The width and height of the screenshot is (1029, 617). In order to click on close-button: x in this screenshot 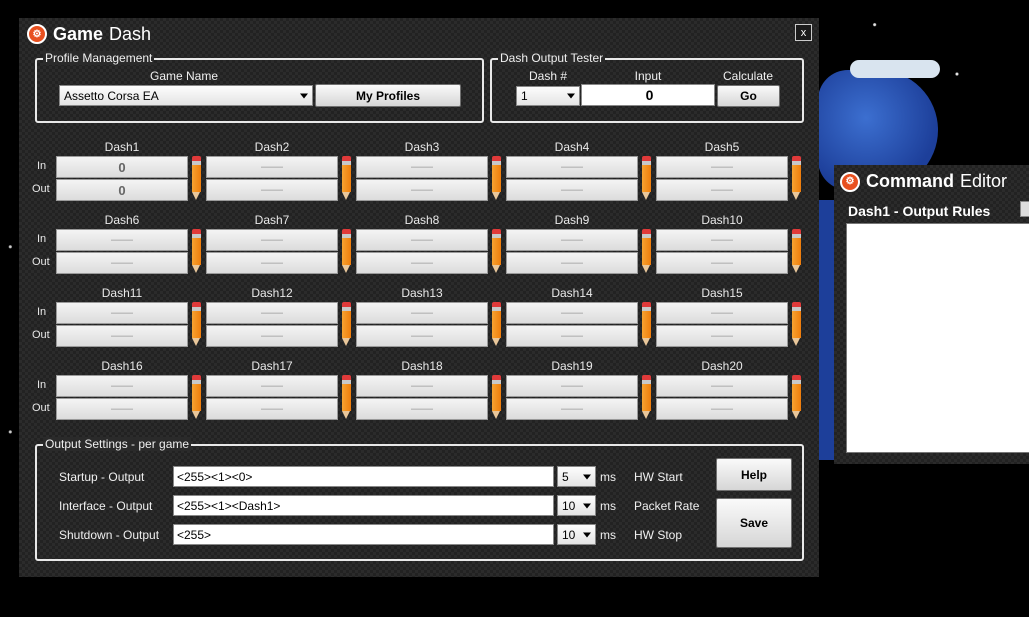, I will do `click(803, 32)`.